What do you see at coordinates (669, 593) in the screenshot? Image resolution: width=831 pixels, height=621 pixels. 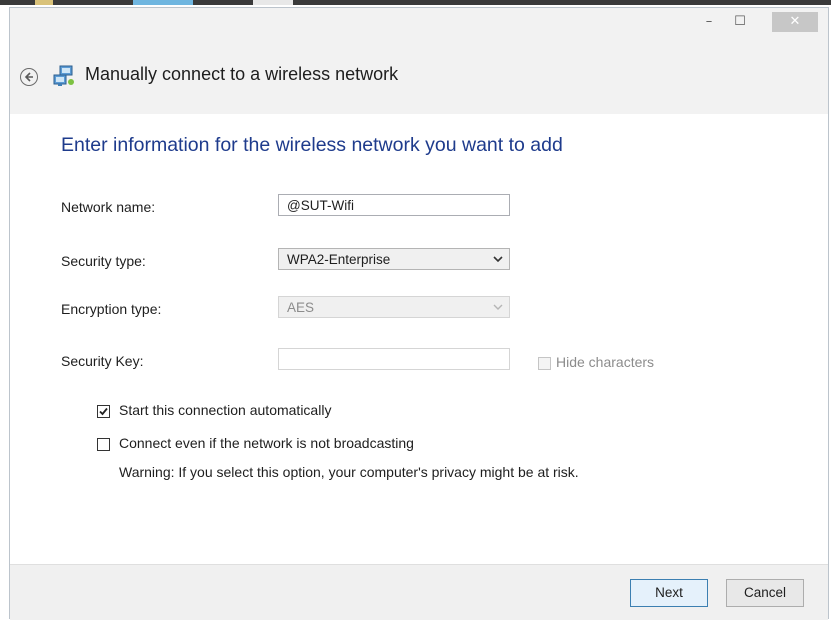 I see `next-button: Next` at bounding box center [669, 593].